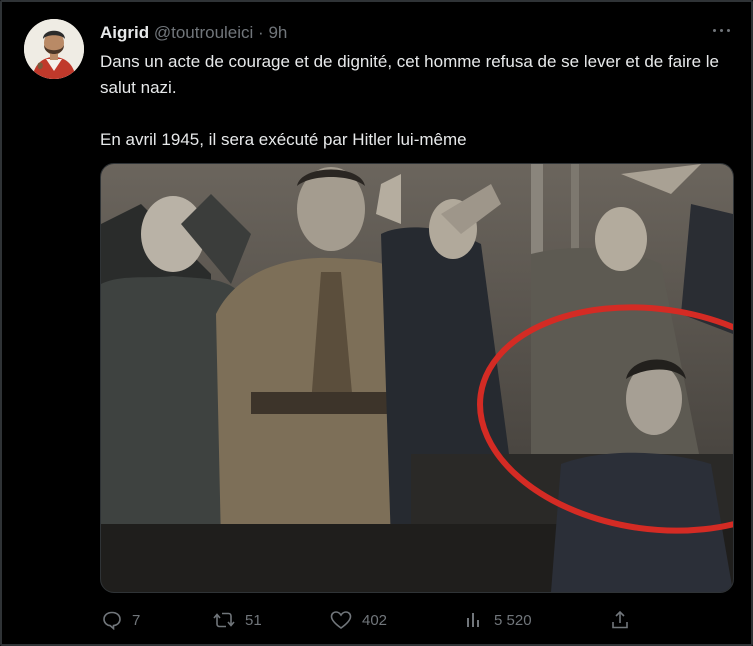 This screenshot has width=753, height=646. I want to click on retweet-button: 51, so click(237, 620).